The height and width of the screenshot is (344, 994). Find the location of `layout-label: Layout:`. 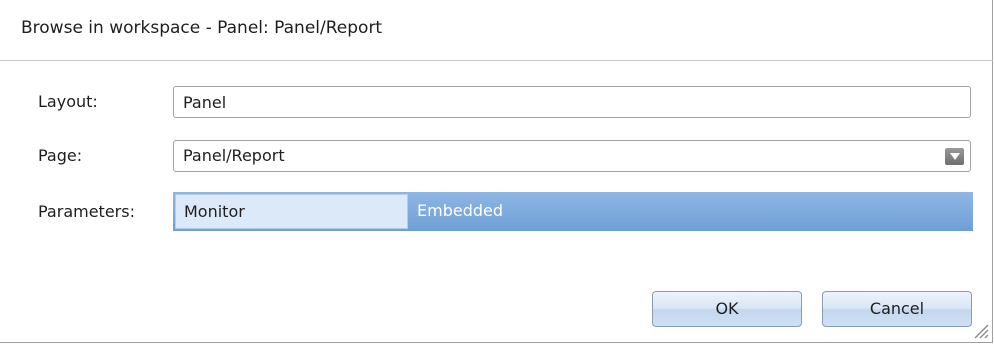

layout-label: Layout: is located at coordinates (68, 101).